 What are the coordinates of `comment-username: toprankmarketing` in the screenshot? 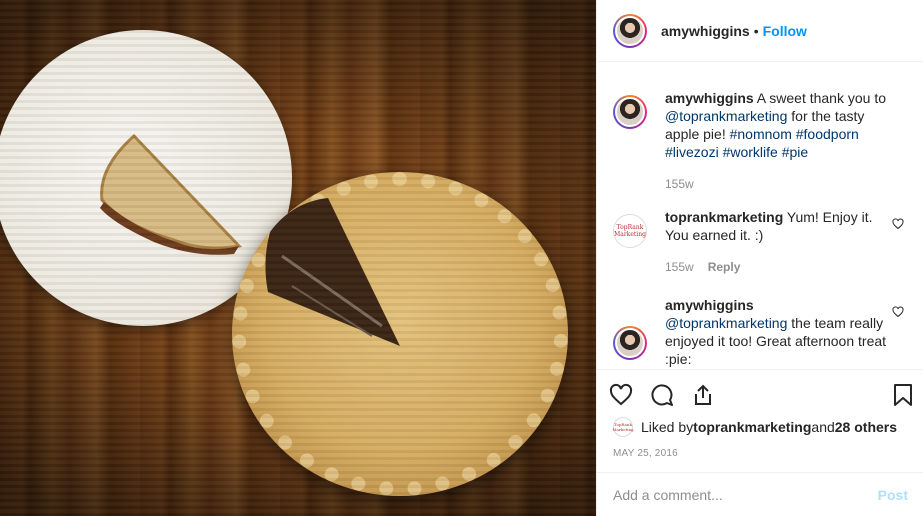 It's located at (724, 217).